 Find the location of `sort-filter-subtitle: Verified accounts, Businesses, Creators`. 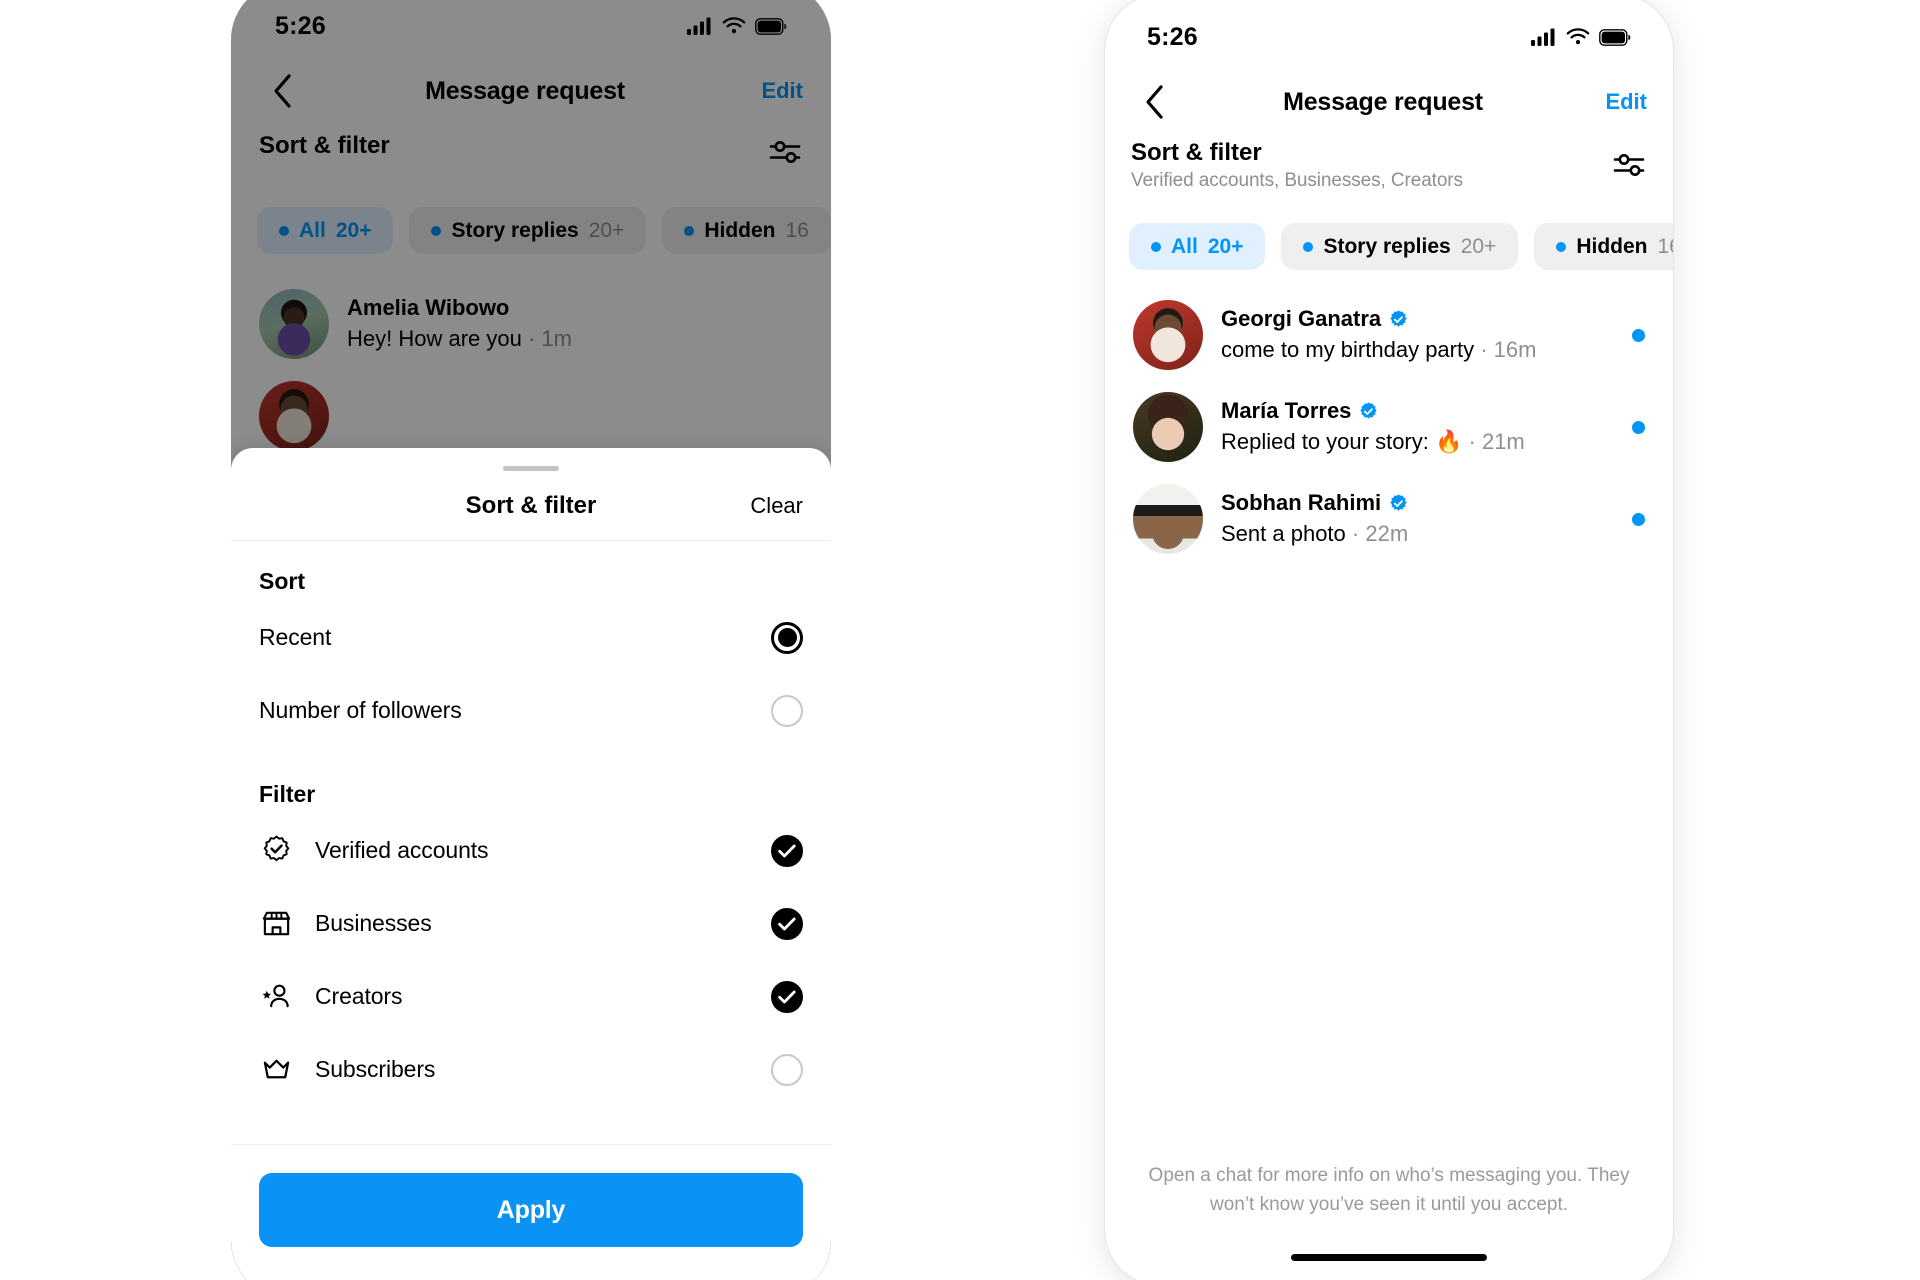

sort-filter-subtitle: Verified accounts, Businesses, Creators is located at coordinates (1297, 180).